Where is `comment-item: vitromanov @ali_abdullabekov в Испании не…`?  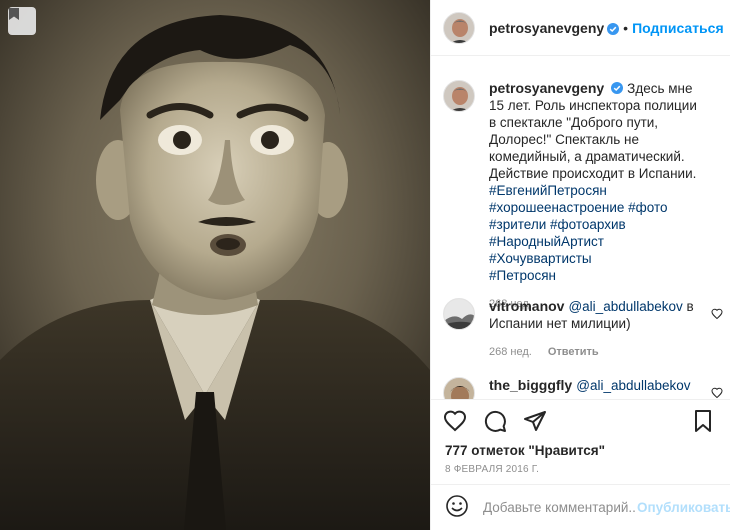
comment-item: vitromanov @ali_abdullabekov в Испании не… is located at coordinates (583, 329).